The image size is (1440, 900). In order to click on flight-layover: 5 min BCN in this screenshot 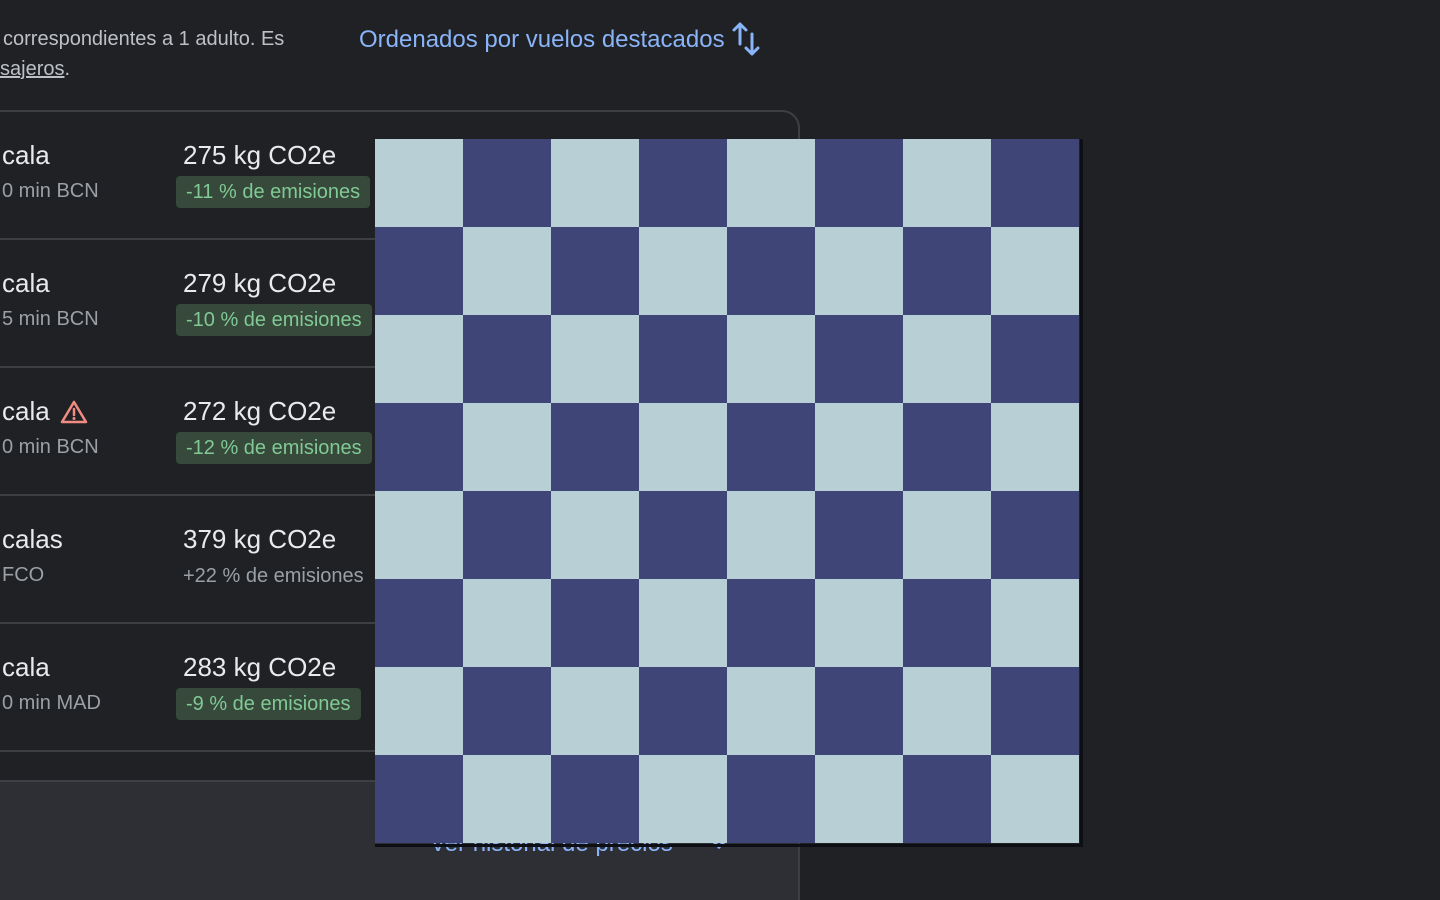, I will do `click(50, 319)`.